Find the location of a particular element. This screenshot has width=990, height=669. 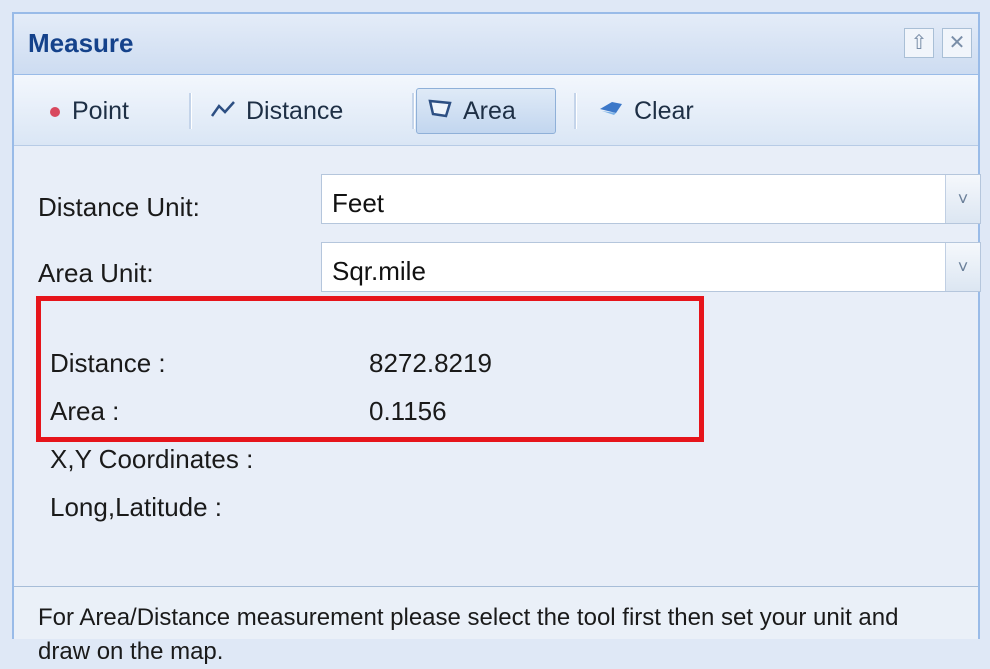

clear-icon is located at coordinates (611, 111).